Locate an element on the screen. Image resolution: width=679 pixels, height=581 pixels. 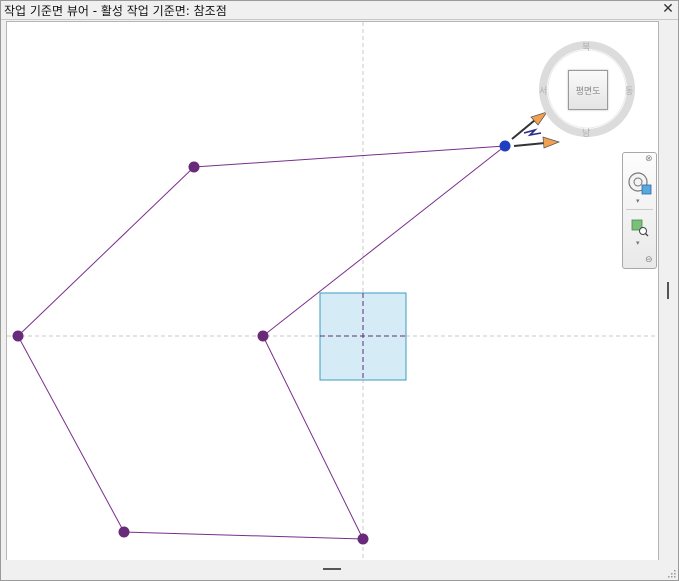
side-resize-handle is located at coordinates (668, 290).